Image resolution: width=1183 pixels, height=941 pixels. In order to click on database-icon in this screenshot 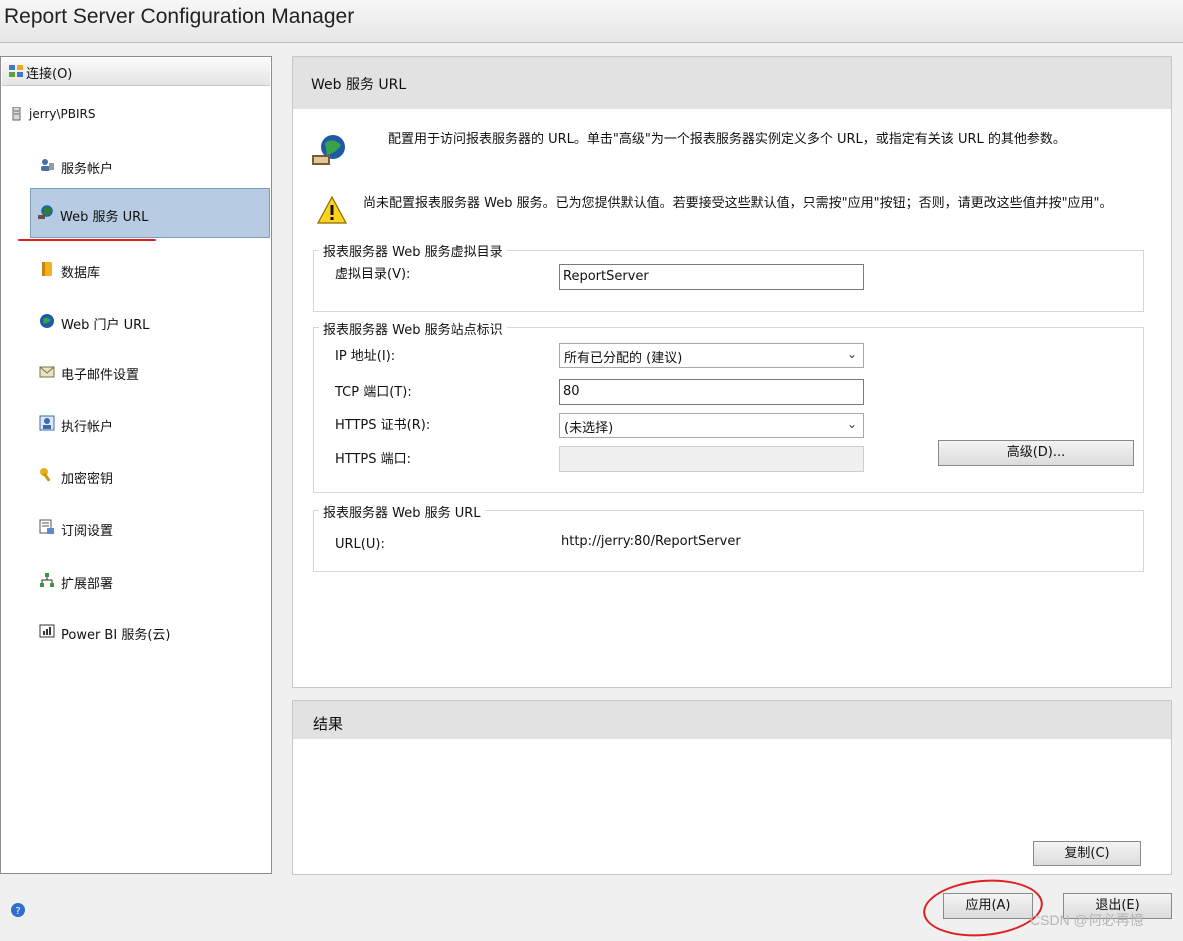, I will do `click(47, 269)`.